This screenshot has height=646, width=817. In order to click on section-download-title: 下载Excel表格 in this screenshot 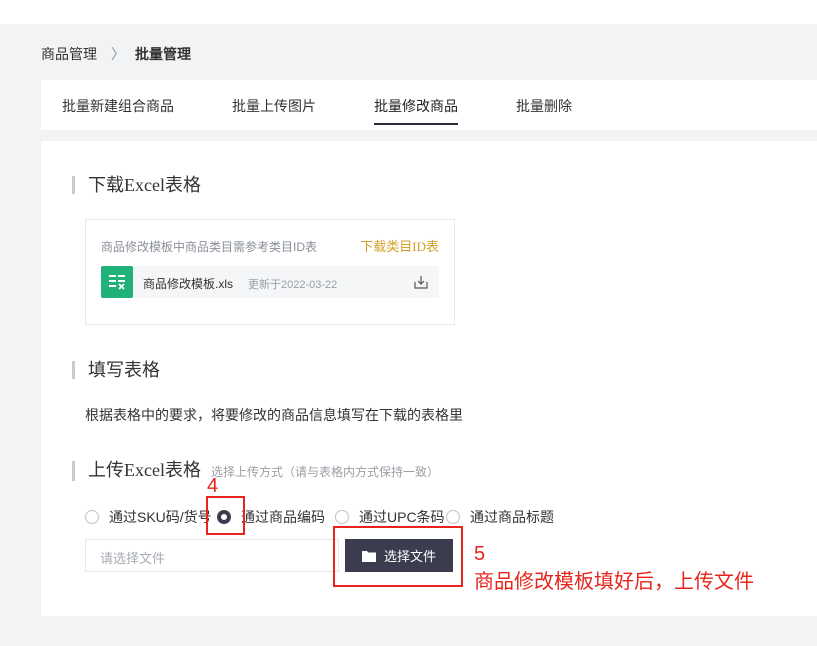, I will do `click(136, 185)`.